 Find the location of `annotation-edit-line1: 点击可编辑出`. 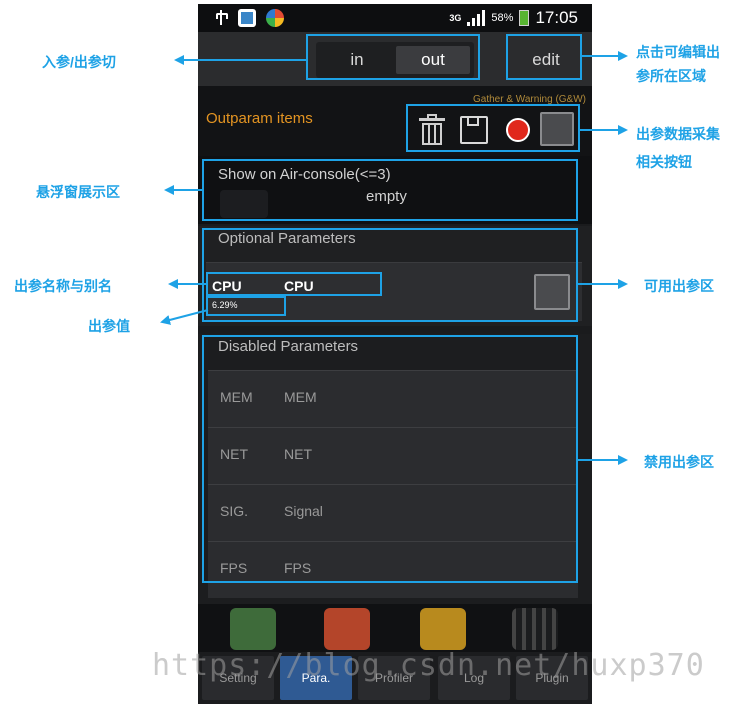

annotation-edit-line1: 点击可编辑出 is located at coordinates (678, 52).